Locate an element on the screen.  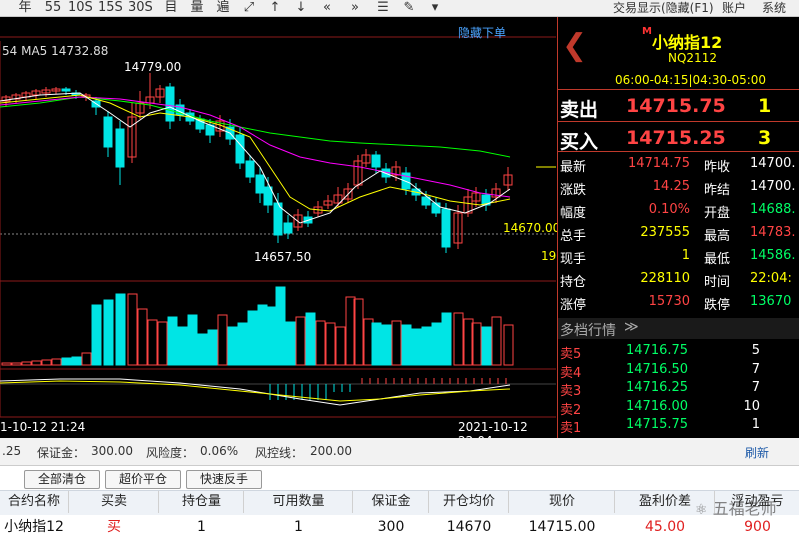
col-contract-header: 合约名称 is located at coordinates (34, 502).